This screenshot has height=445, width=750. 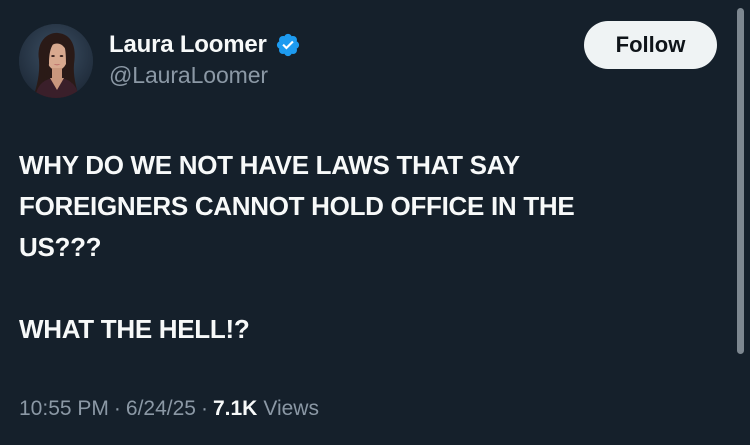 What do you see at coordinates (134, 329) in the screenshot?
I see `tweet-text-line: WHAT THE HELL!?` at bounding box center [134, 329].